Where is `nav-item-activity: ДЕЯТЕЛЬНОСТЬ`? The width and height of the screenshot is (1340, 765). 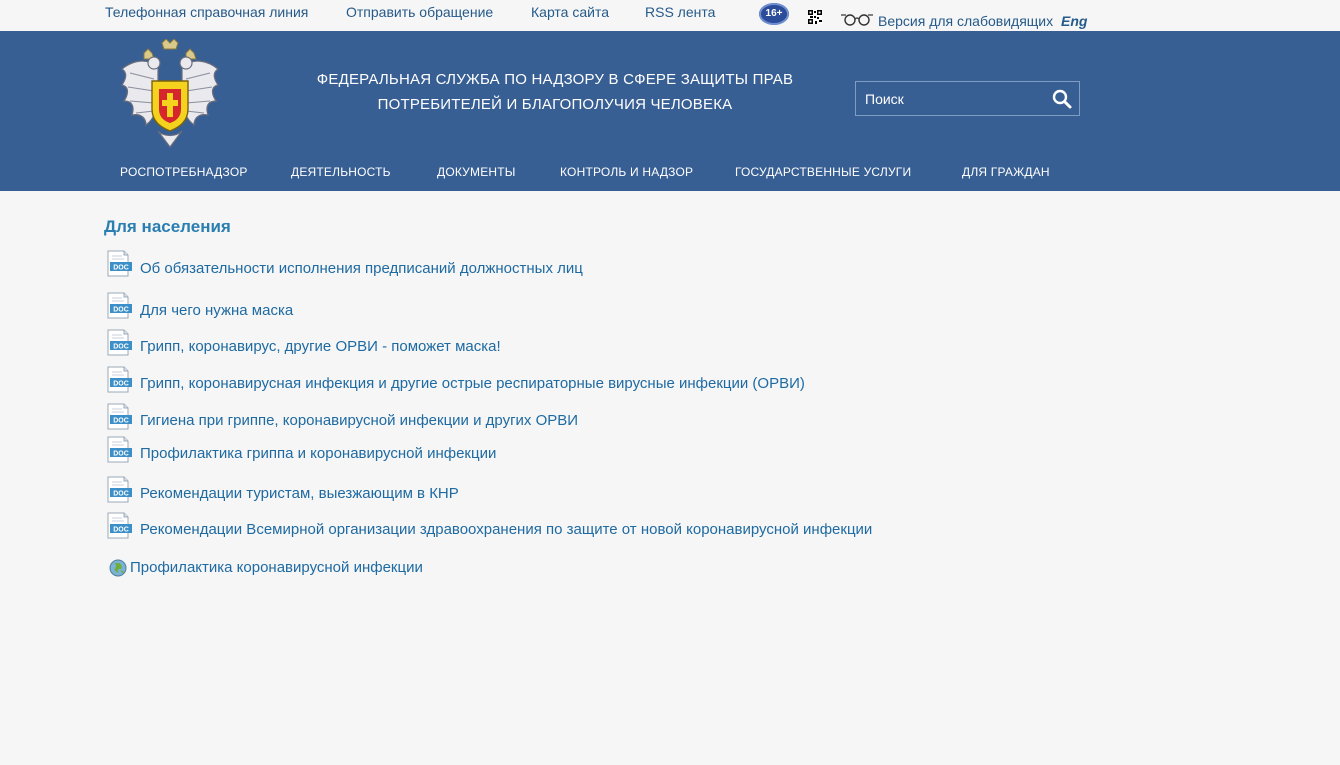
nav-item-activity: ДЕЯТЕЛЬНОСТЬ is located at coordinates (341, 172).